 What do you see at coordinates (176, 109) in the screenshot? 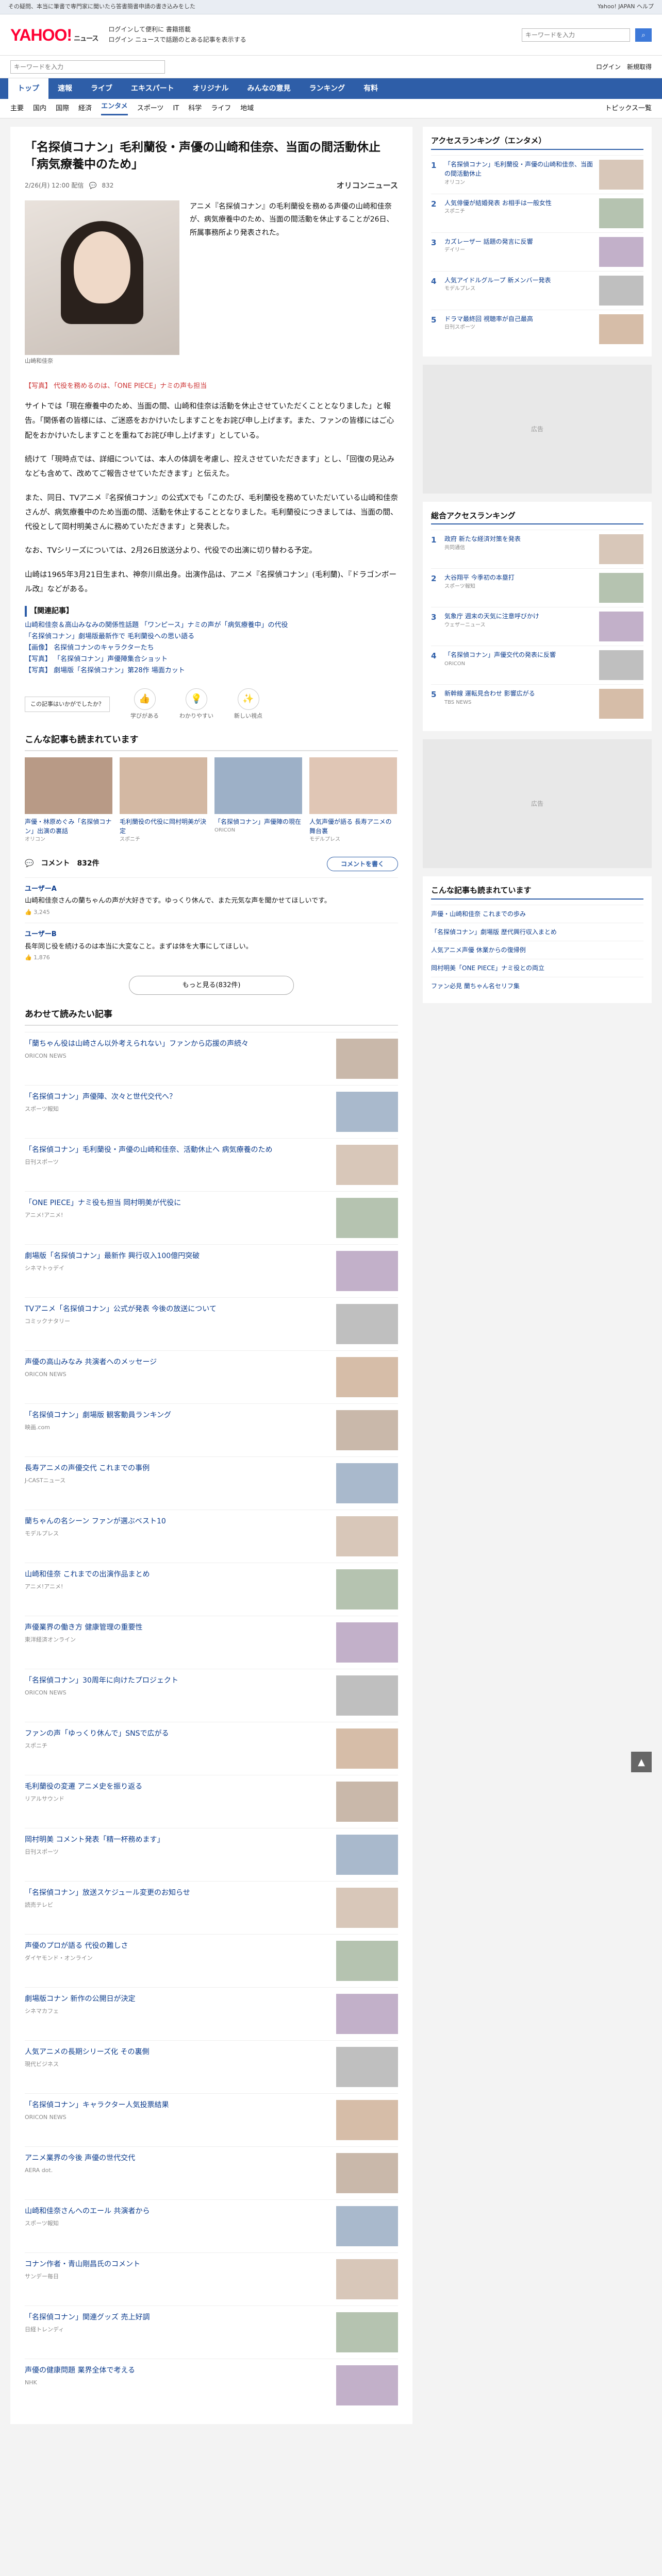
I see `category-tab: IT` at bounding box center [176, 109].